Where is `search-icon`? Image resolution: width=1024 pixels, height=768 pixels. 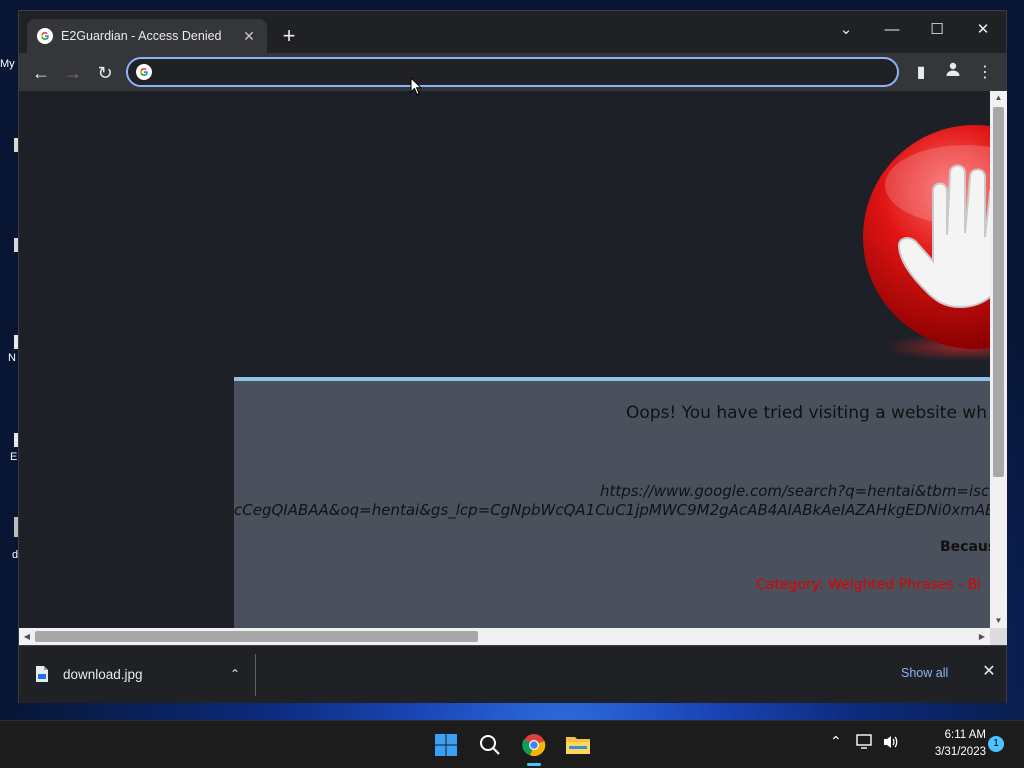
search-icon is located at coordinates (490, 745).